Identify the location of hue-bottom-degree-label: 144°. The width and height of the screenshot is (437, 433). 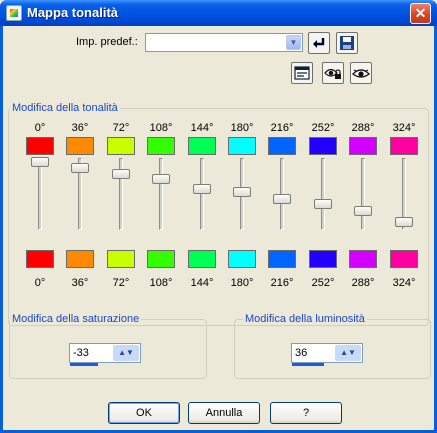
(202, 283).